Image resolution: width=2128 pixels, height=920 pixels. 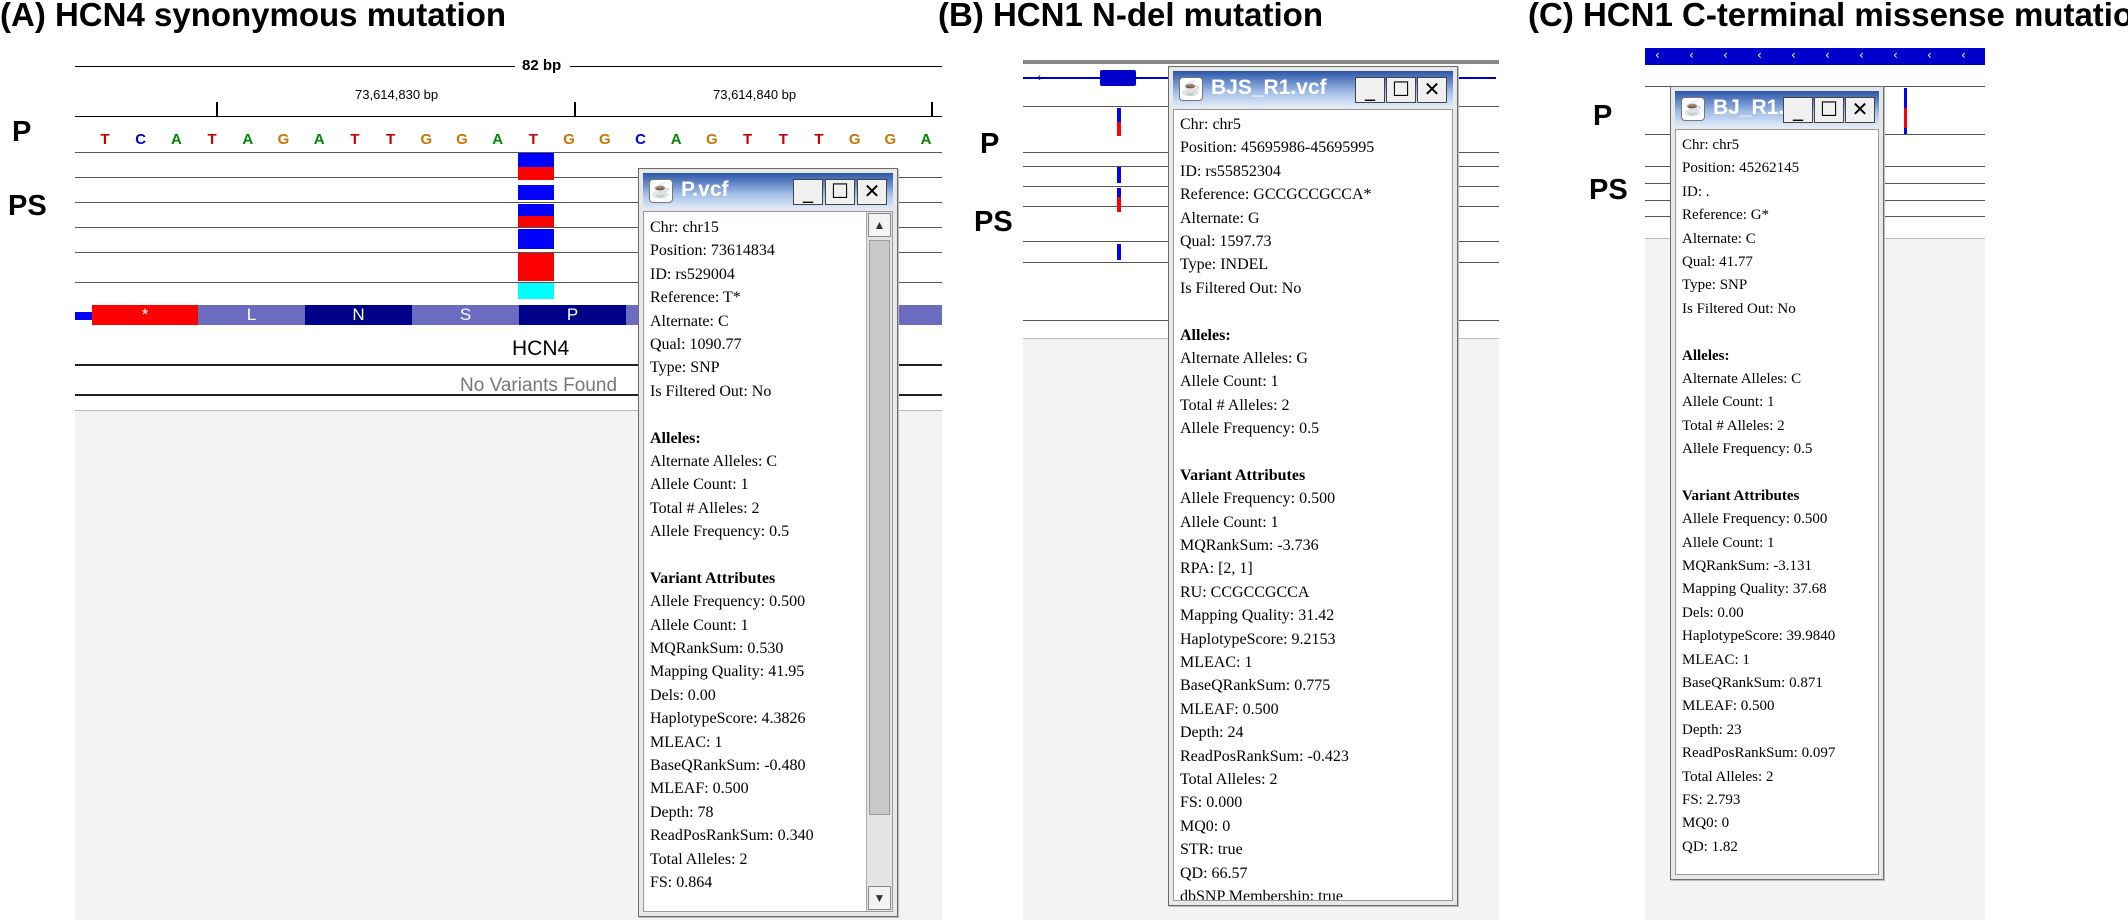 I want to click on gene-aa-stop: *, so click(x=145, y=315).